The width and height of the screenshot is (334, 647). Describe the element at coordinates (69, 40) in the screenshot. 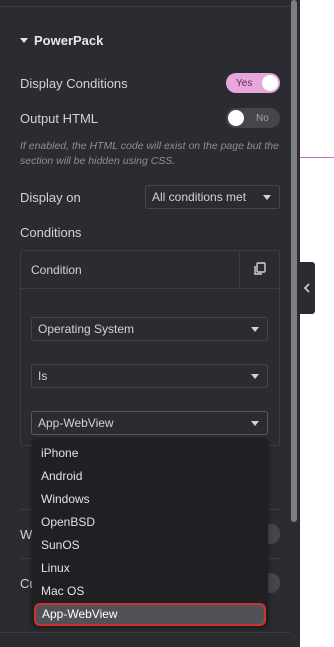

I see `section-title: PowerPack` at that location.